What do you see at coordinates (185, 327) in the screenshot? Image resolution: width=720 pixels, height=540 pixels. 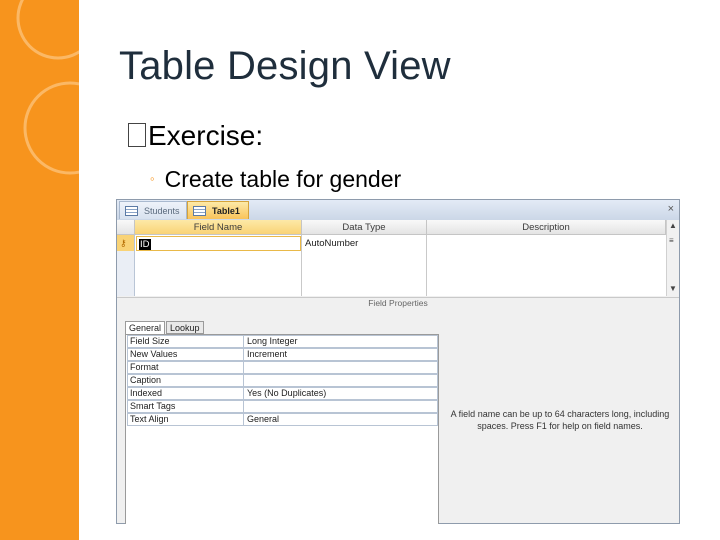 I see `tab-lookup: Lookup` at bounding box center [185, 327].